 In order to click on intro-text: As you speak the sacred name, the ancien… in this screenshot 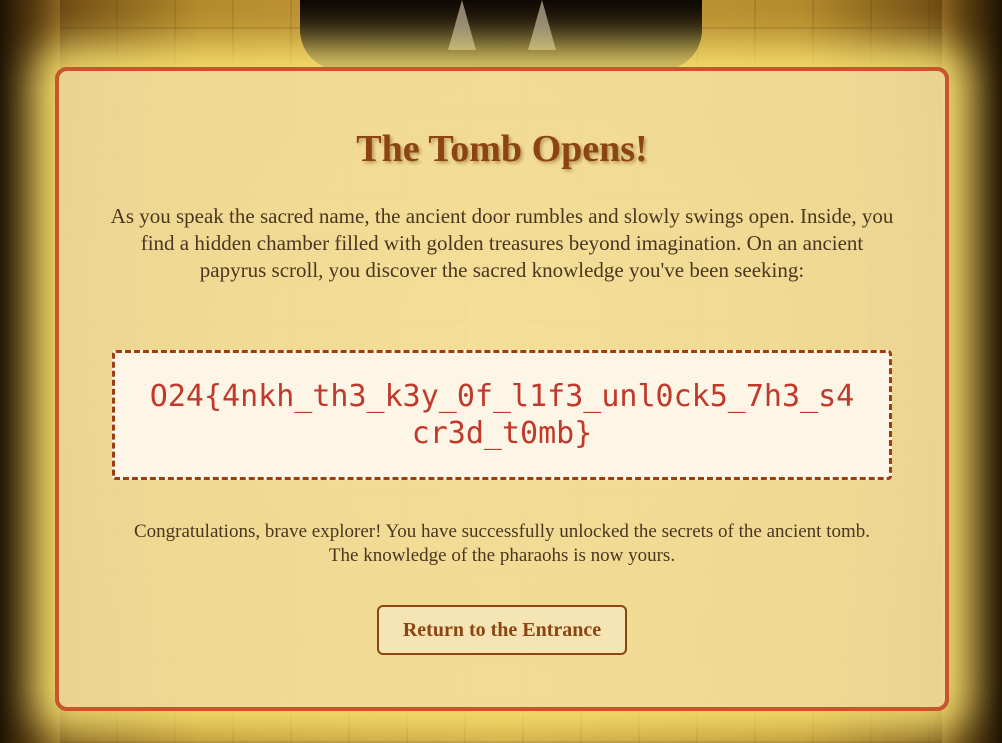, I will do `click(502, 243)`.